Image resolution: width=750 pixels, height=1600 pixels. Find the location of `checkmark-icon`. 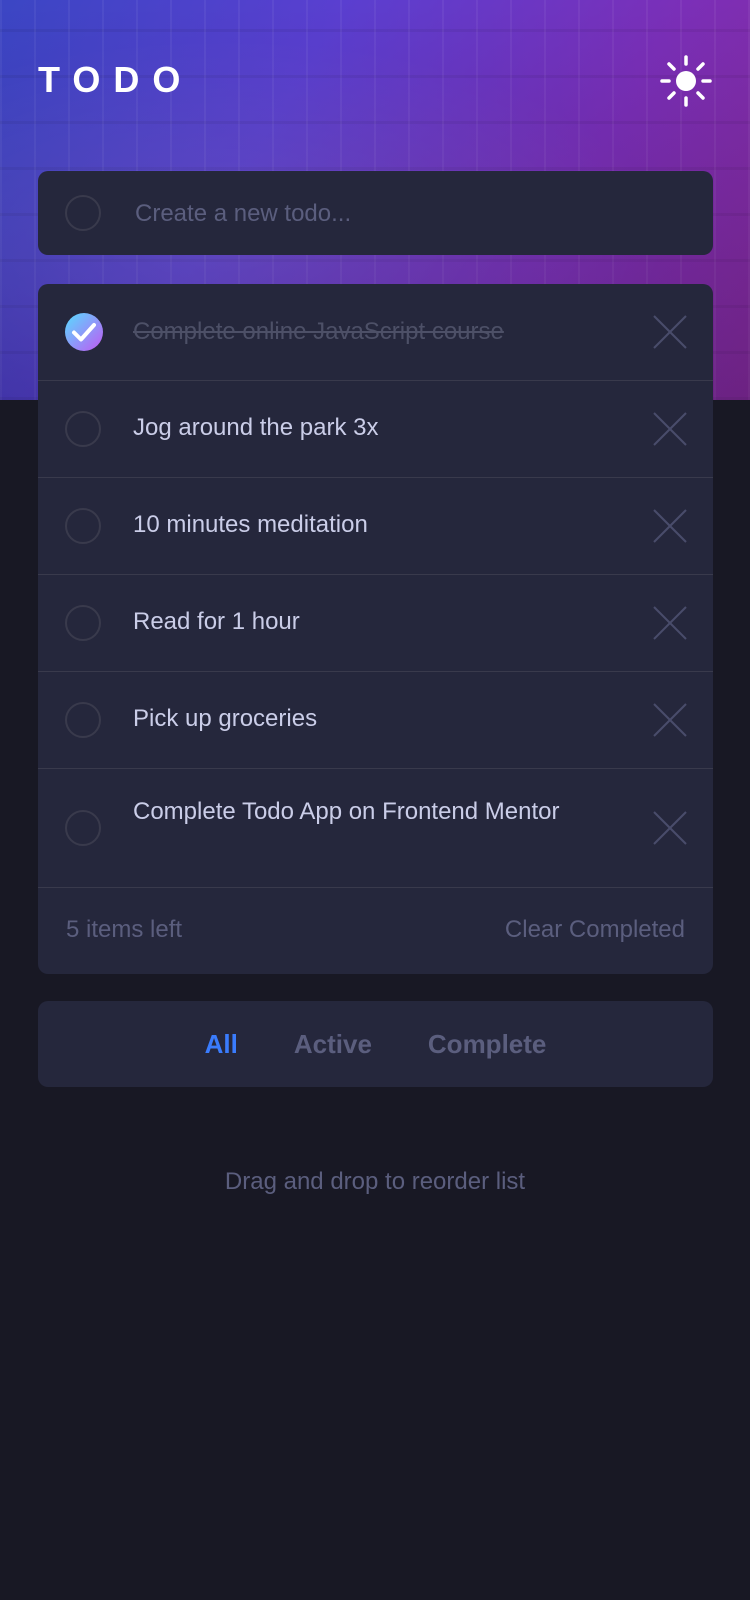

checkmark-icon is located at coordinates (84, 332).